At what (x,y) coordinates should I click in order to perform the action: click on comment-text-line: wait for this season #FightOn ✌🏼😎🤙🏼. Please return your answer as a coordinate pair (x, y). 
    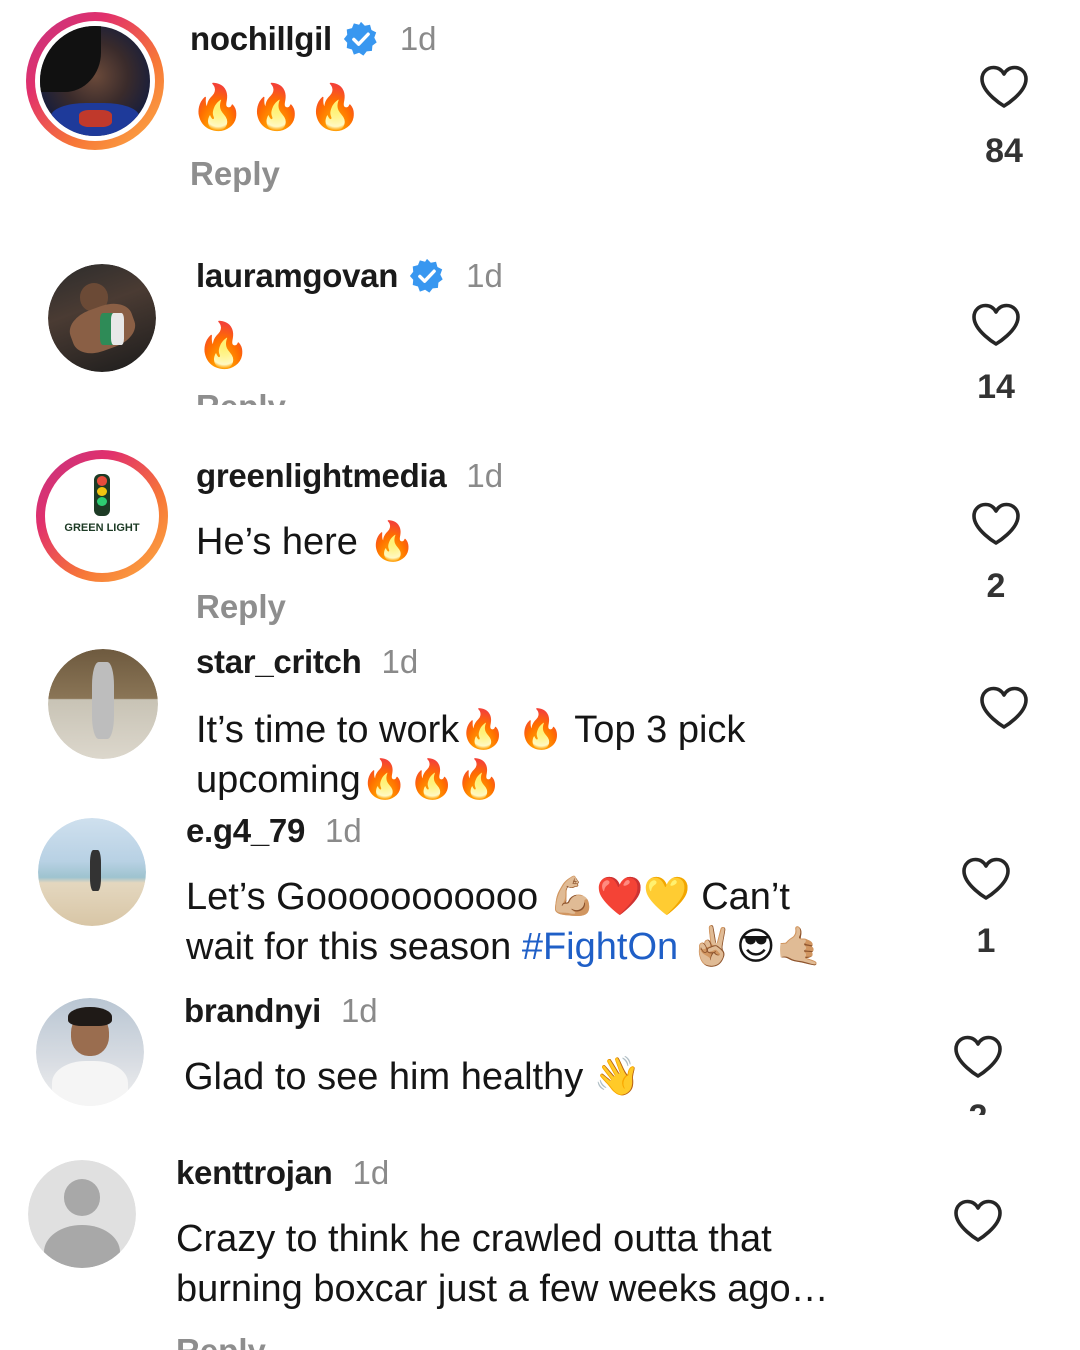
    Looking at the image, I should click on (504, 947).